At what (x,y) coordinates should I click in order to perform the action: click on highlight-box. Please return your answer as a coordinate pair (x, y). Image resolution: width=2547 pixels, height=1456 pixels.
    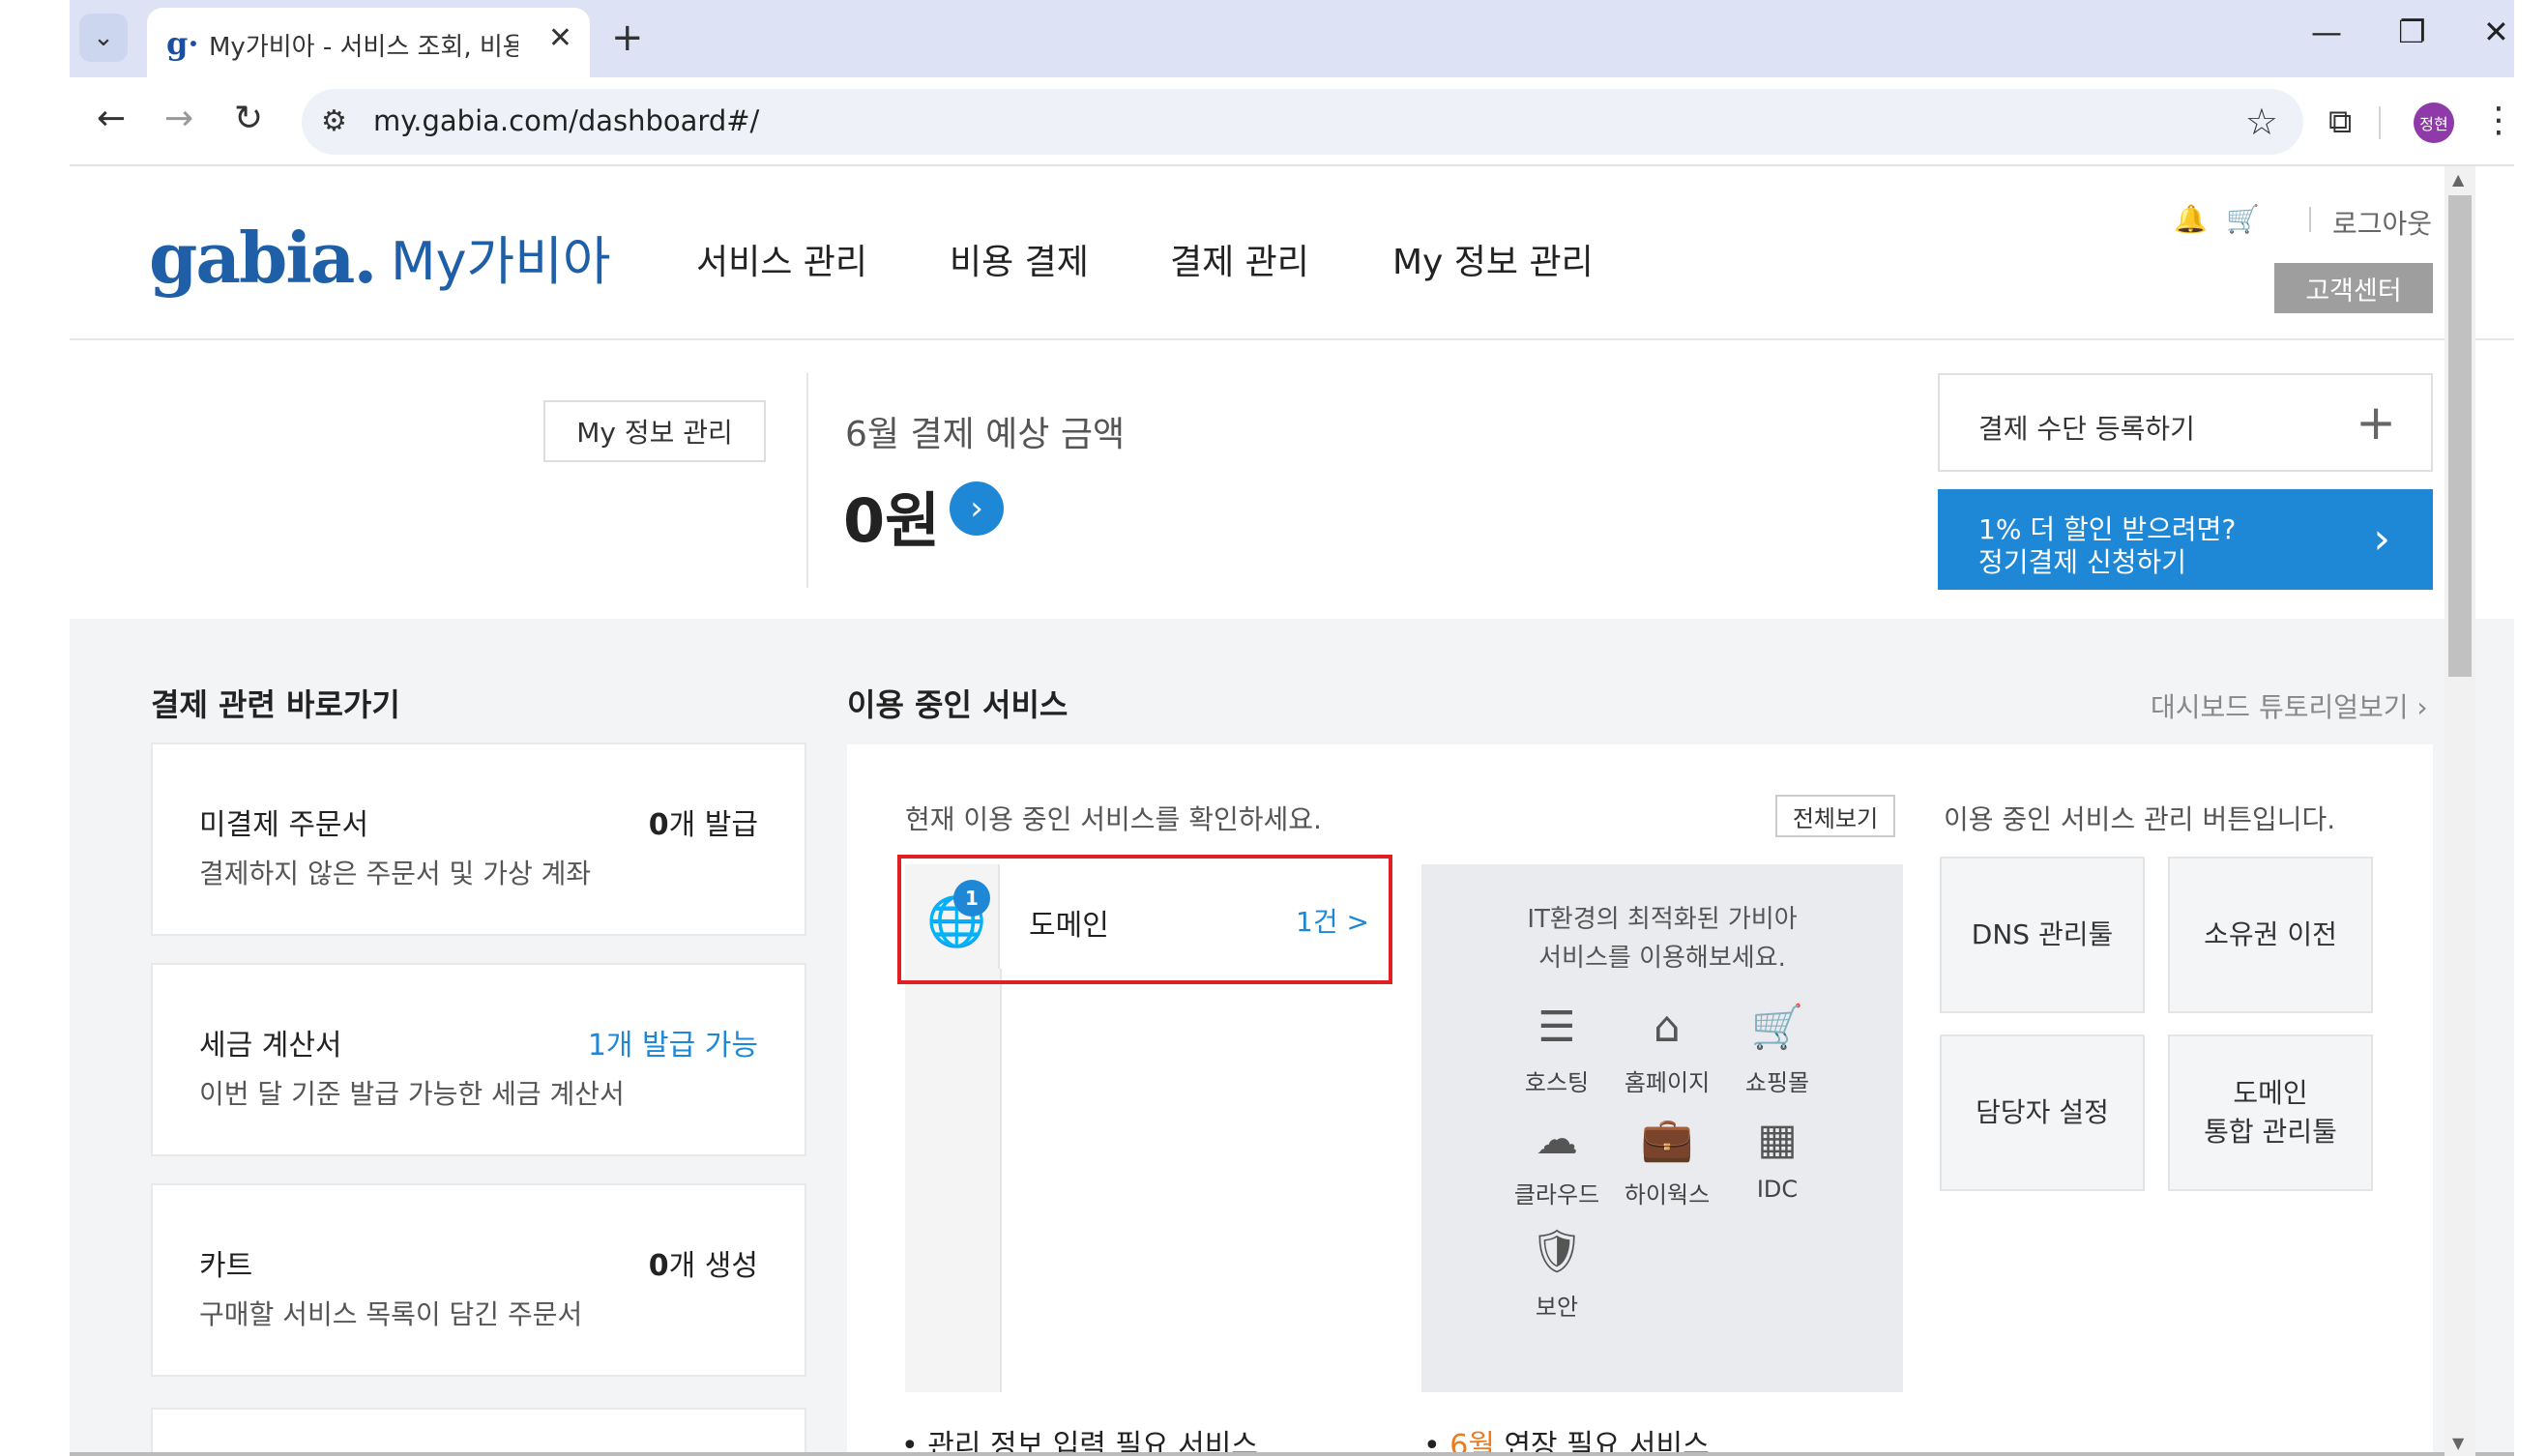
    Looking at the image, I should click on (1144, 920).